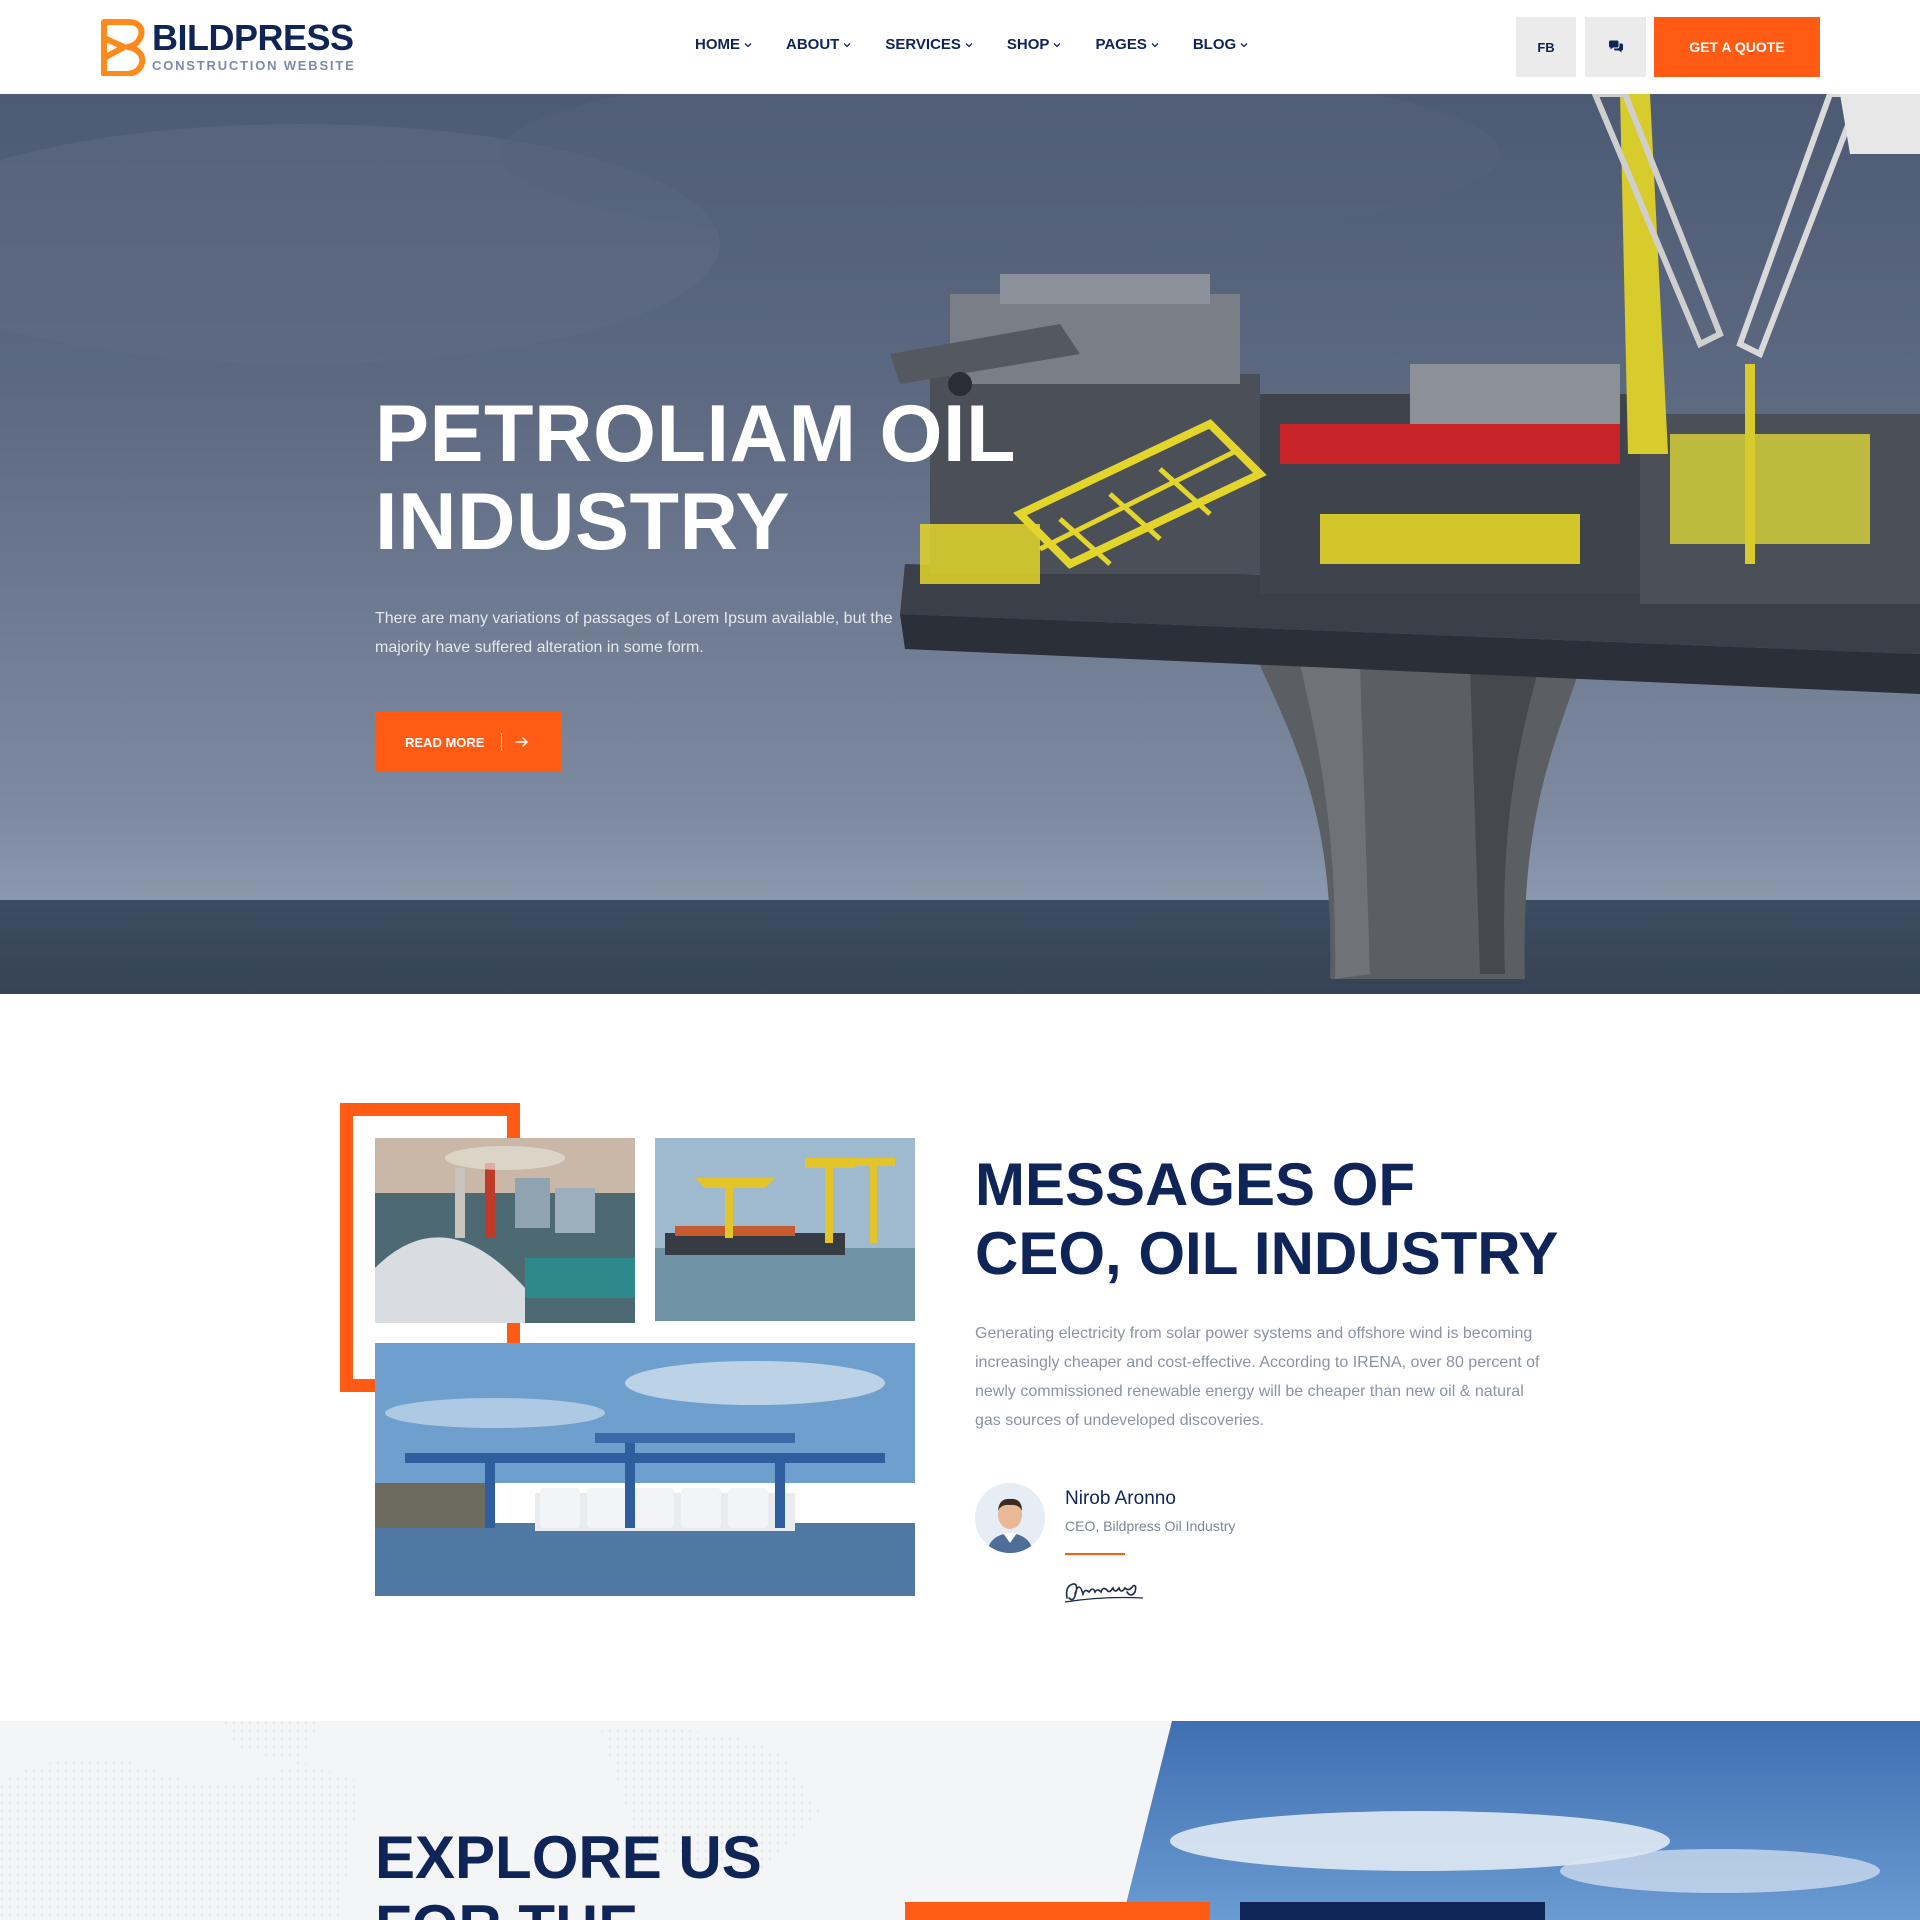 Image resolution: width=1920 pixels, height=1920 pixels. I want to click on nav-item-shop: SHOP, so click(1035, 44).